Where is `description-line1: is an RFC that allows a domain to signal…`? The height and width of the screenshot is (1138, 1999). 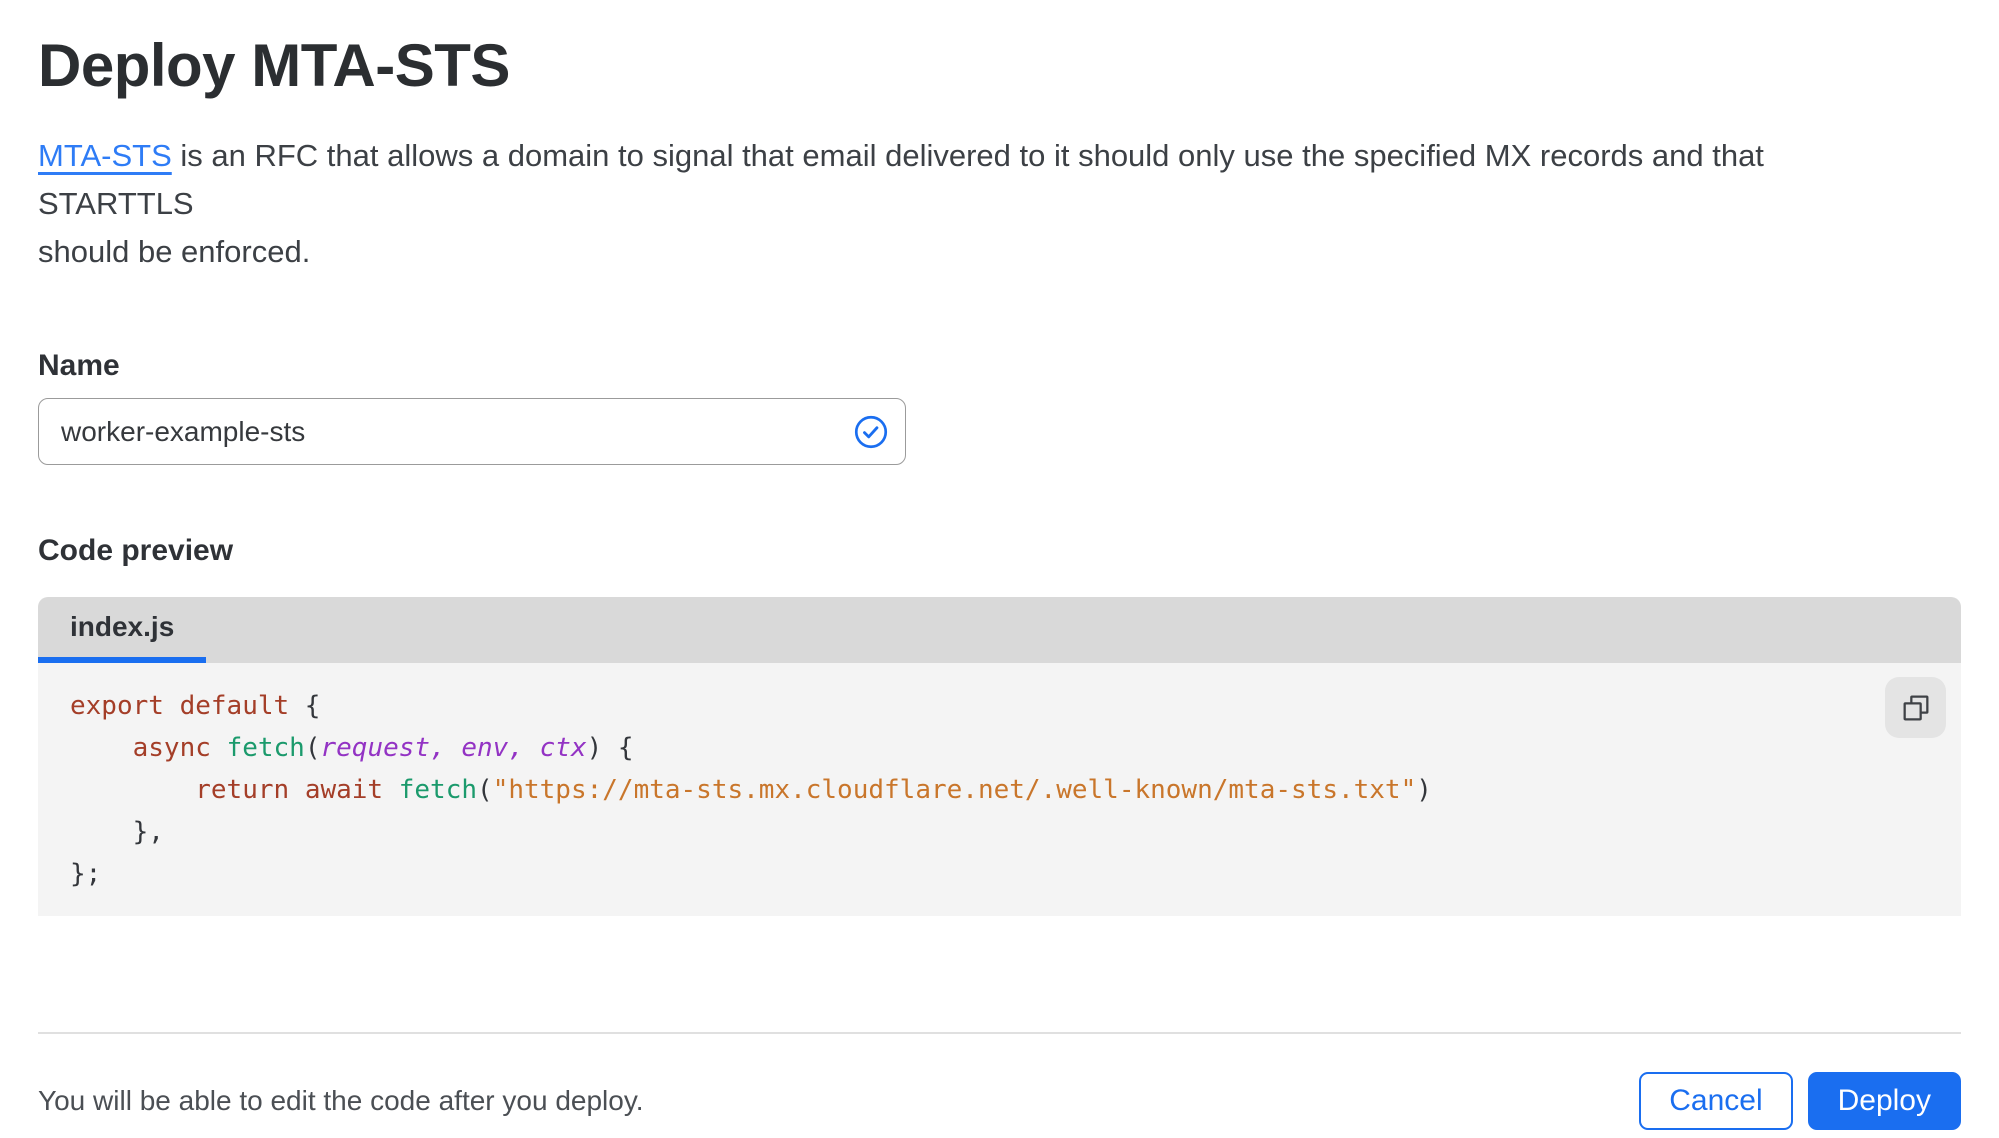
description-line1: is an RFC that allows a domain to signal… is located at coordinates (901, 179).